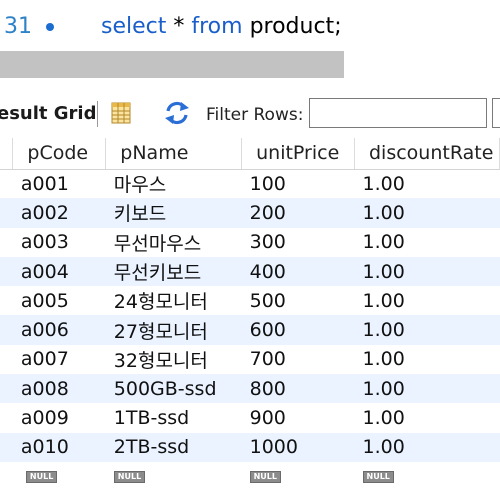  Describe the element at coordinates (173, 330) in the screenshot. I see `cell-pname: 27형모니터` at that location.